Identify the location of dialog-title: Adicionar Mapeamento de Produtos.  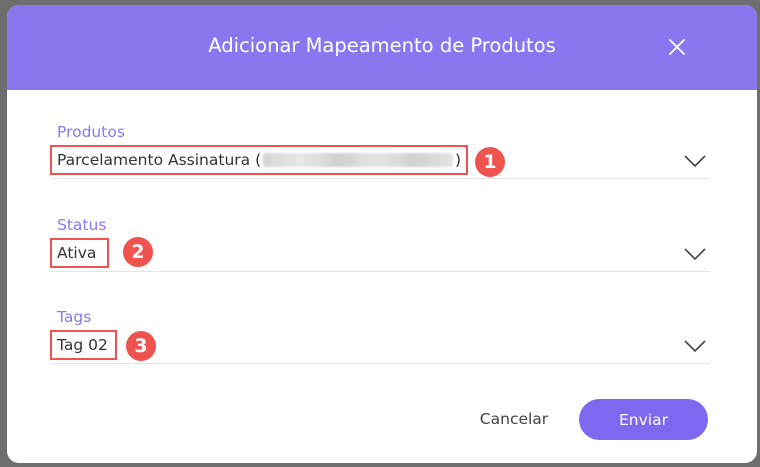
(382, 45).